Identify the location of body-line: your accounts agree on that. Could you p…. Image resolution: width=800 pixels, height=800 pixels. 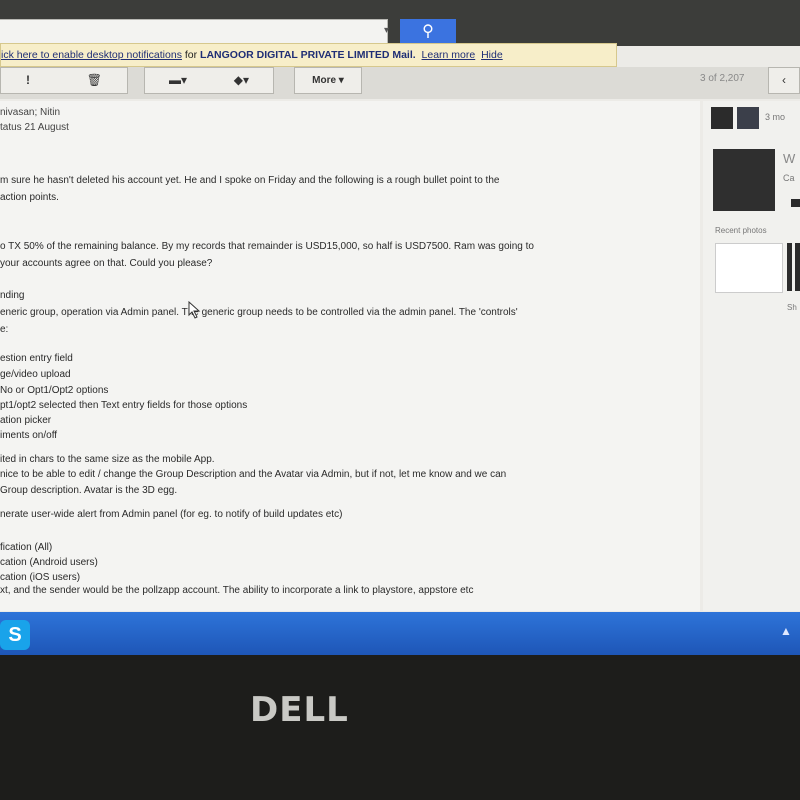
(106, 263).